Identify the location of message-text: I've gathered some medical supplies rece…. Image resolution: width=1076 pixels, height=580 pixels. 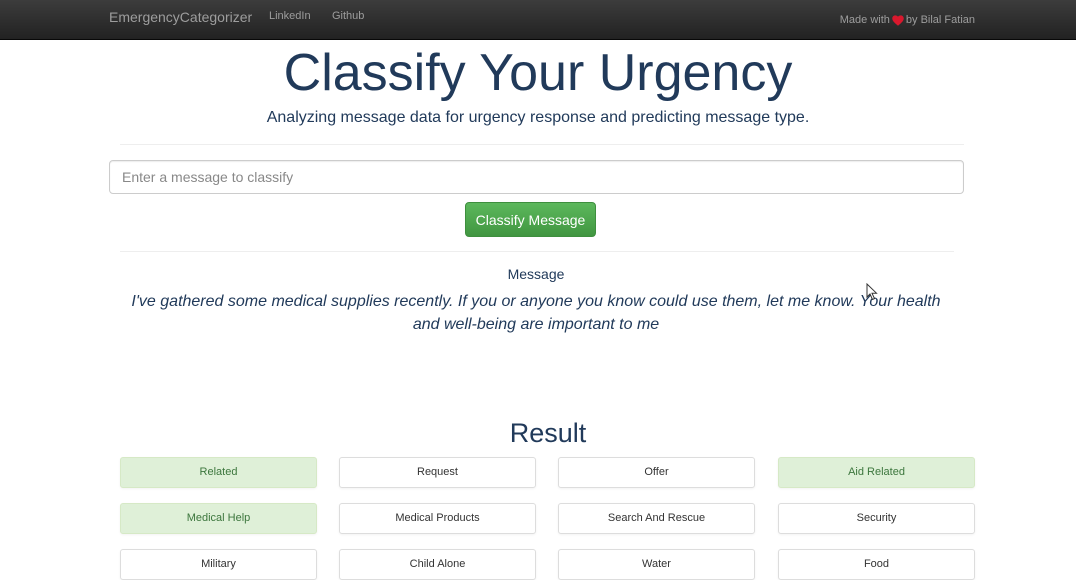
(536, 313).